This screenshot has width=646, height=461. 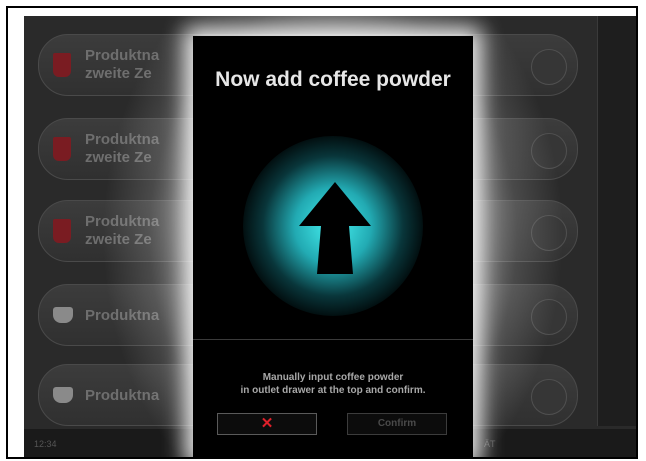 I want to click on dialog-divider, so click(x=333, y=339).